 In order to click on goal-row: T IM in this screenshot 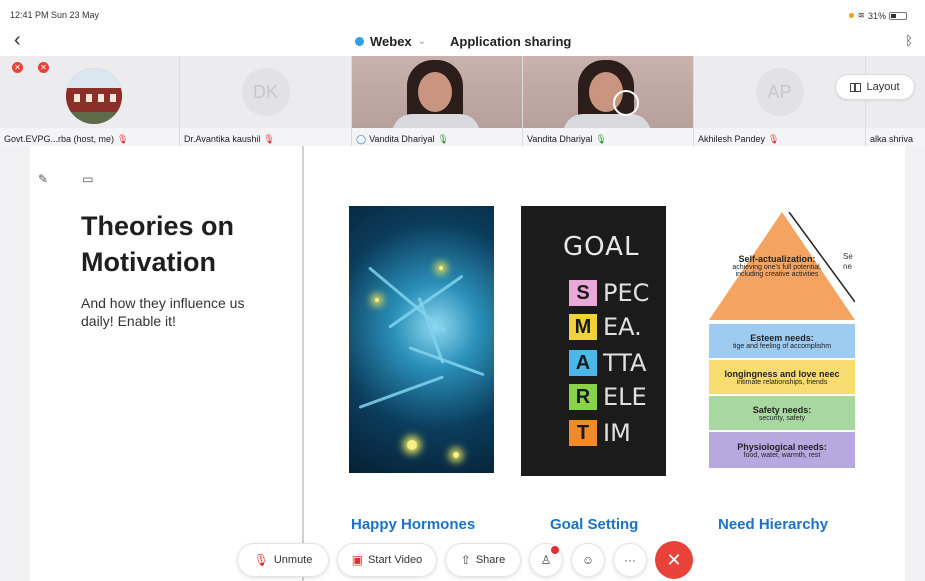, I will do `click(617, 433)`.